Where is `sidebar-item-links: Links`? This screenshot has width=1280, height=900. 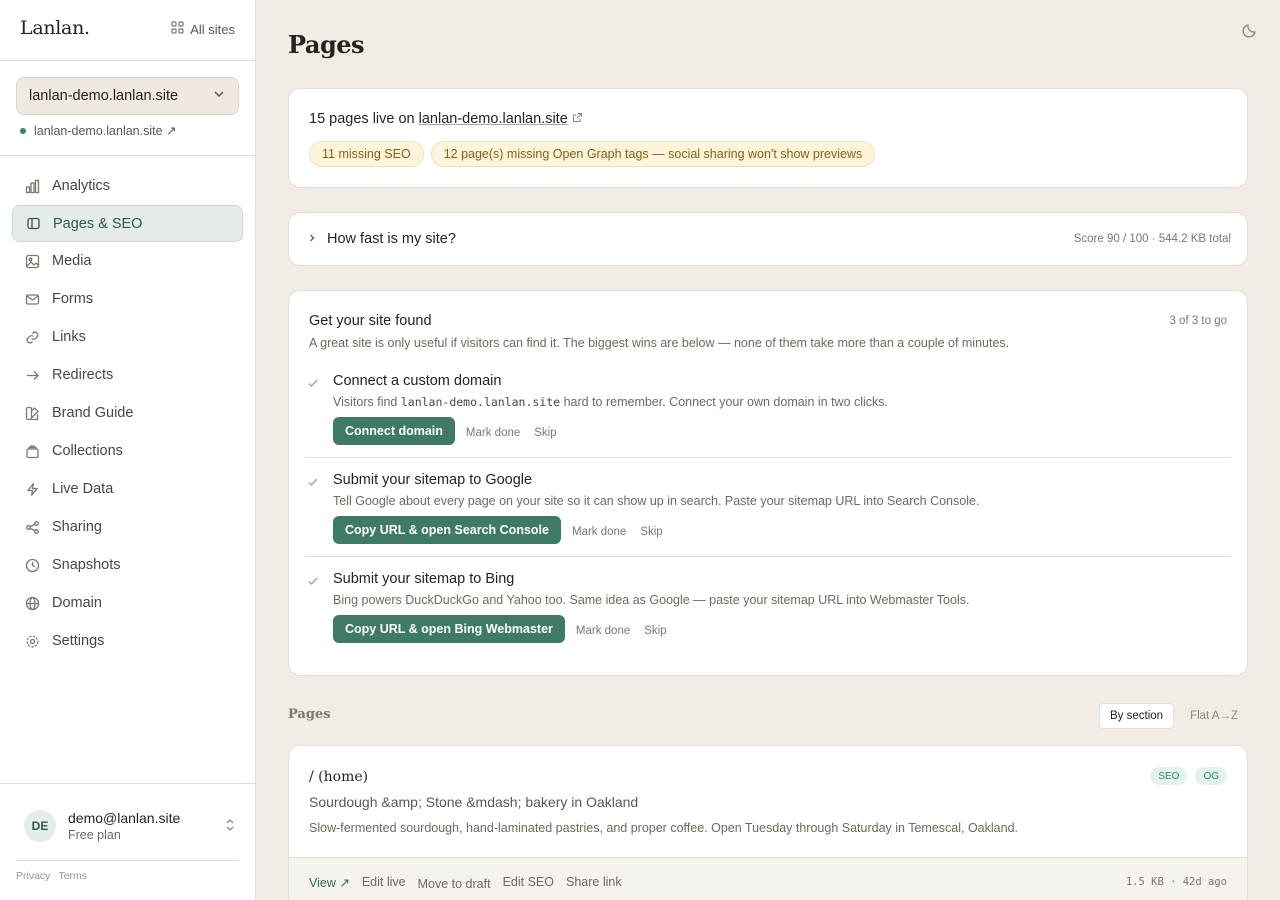
sidebar-item-links: Links is located at coordinates (127, 337).